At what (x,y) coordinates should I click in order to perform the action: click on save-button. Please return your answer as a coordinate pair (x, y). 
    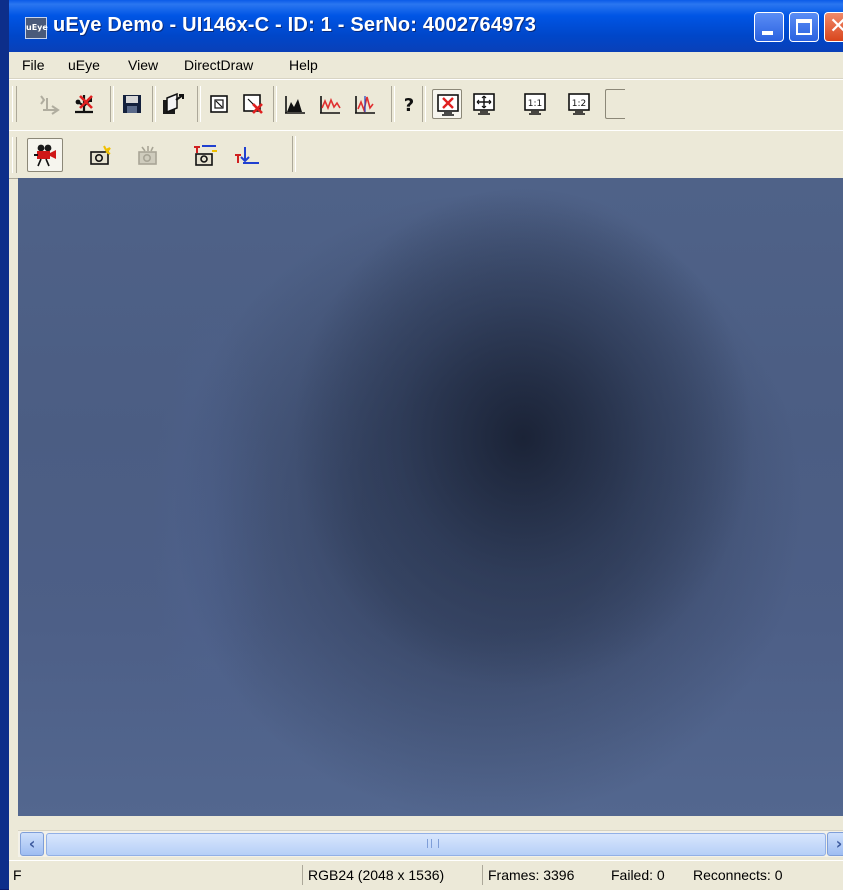
    Looking at the image, I should click on (132, 104).